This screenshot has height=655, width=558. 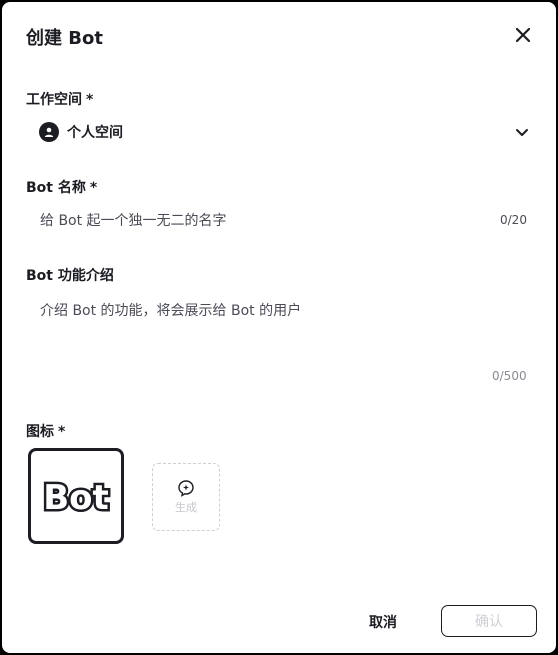 What do you see at coordinates (56, 188) in the screenshot?
I see `bot-name-label-text: Bot 名称` at bounding box center [56, 188].